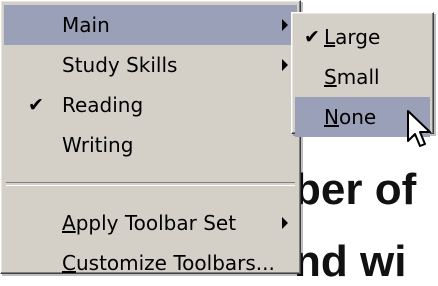 This screenshot has width=438, height=286. What do you see at coordinates (98, 145) in the screenshot?
I see `menu-item-label: Writing` at bounding box center [98, 145].